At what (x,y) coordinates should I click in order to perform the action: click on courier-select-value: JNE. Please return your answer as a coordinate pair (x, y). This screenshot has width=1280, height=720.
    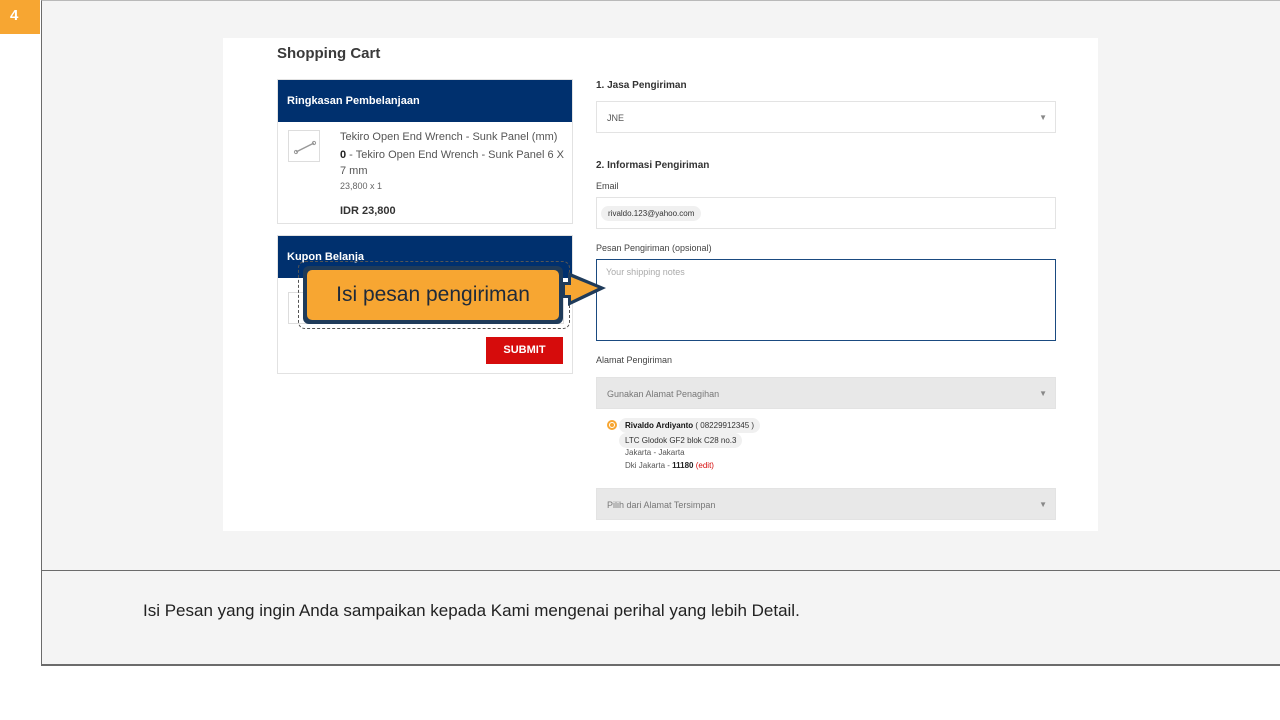
    Looking at the image, I should click on (616, 118).